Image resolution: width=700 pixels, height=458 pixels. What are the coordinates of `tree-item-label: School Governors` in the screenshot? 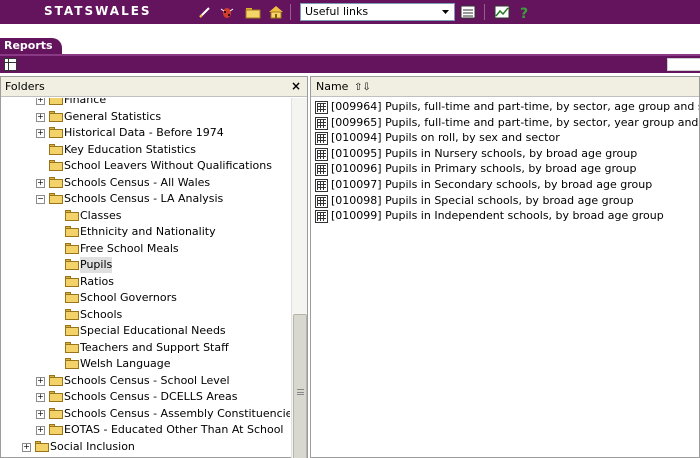 It's located at (128, 297).